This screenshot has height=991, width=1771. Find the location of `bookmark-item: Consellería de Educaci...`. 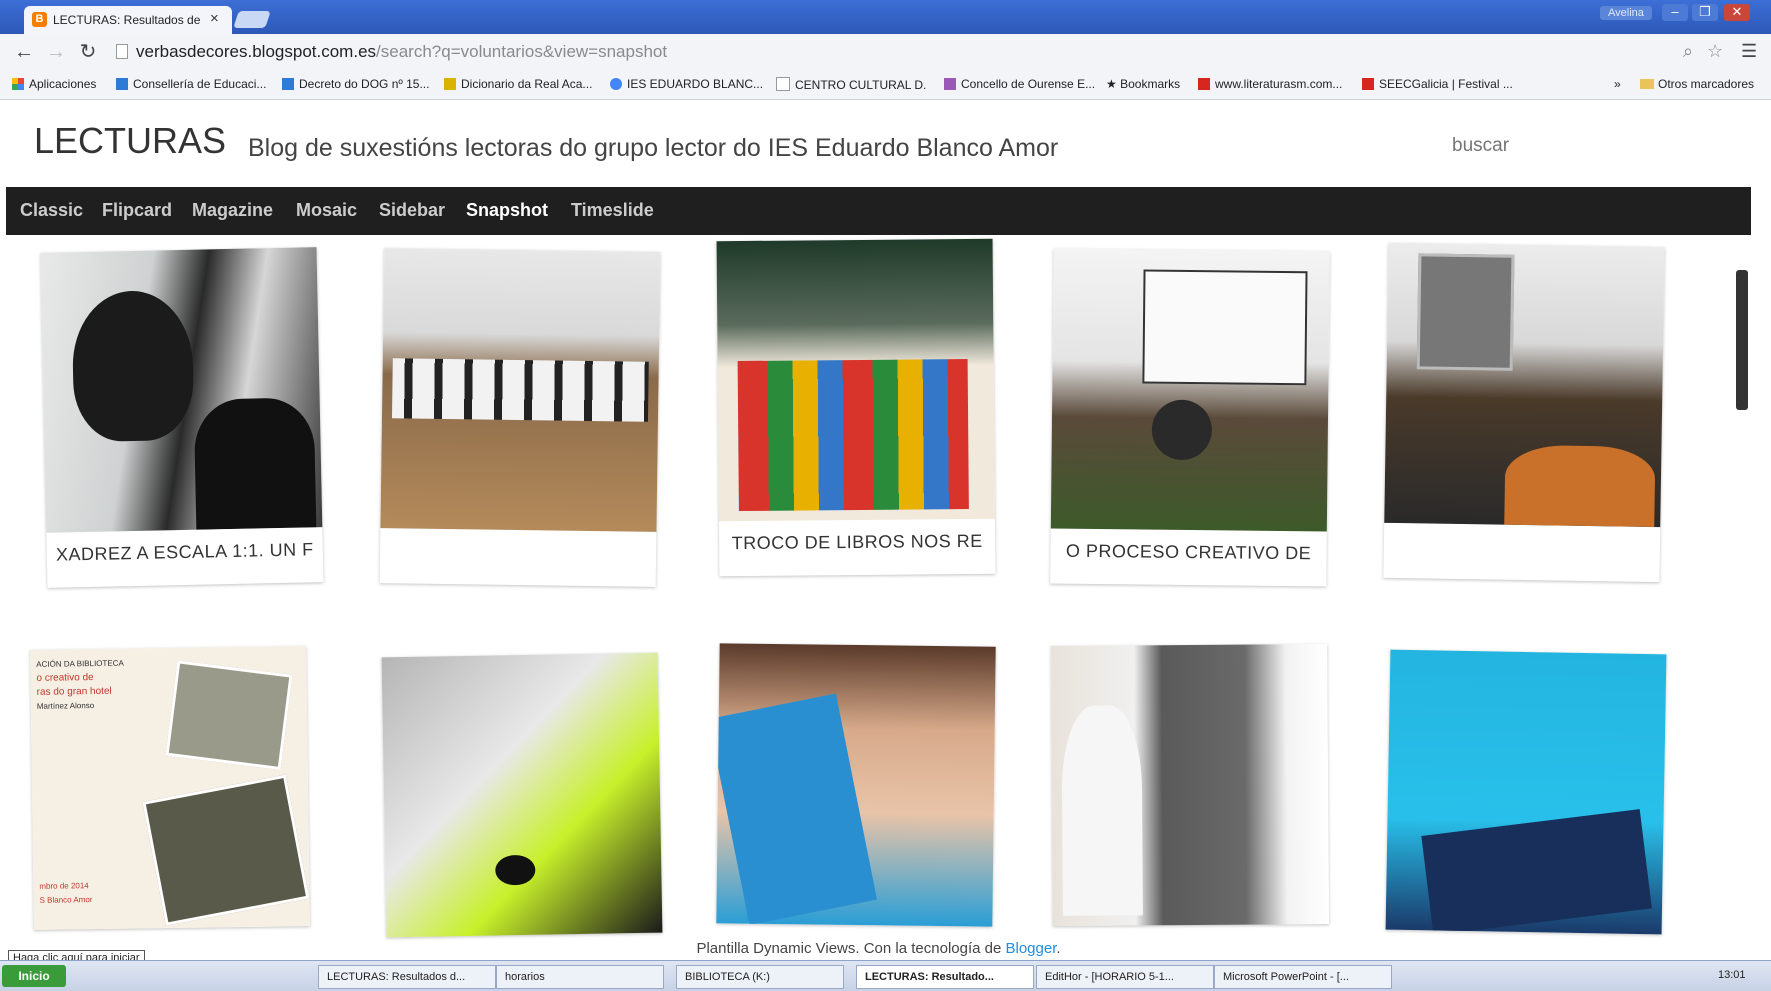

bookmark-item: Consellería de Educaci... is located at coordinates (196, 84).